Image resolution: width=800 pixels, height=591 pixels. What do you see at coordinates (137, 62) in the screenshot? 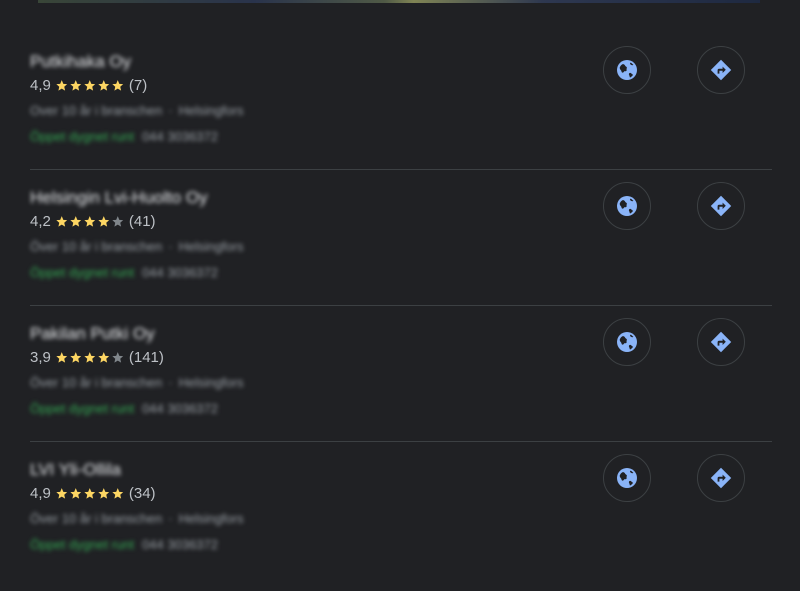
I see `business-name: Putkihaka Oy` at bounding box center [137, 62].